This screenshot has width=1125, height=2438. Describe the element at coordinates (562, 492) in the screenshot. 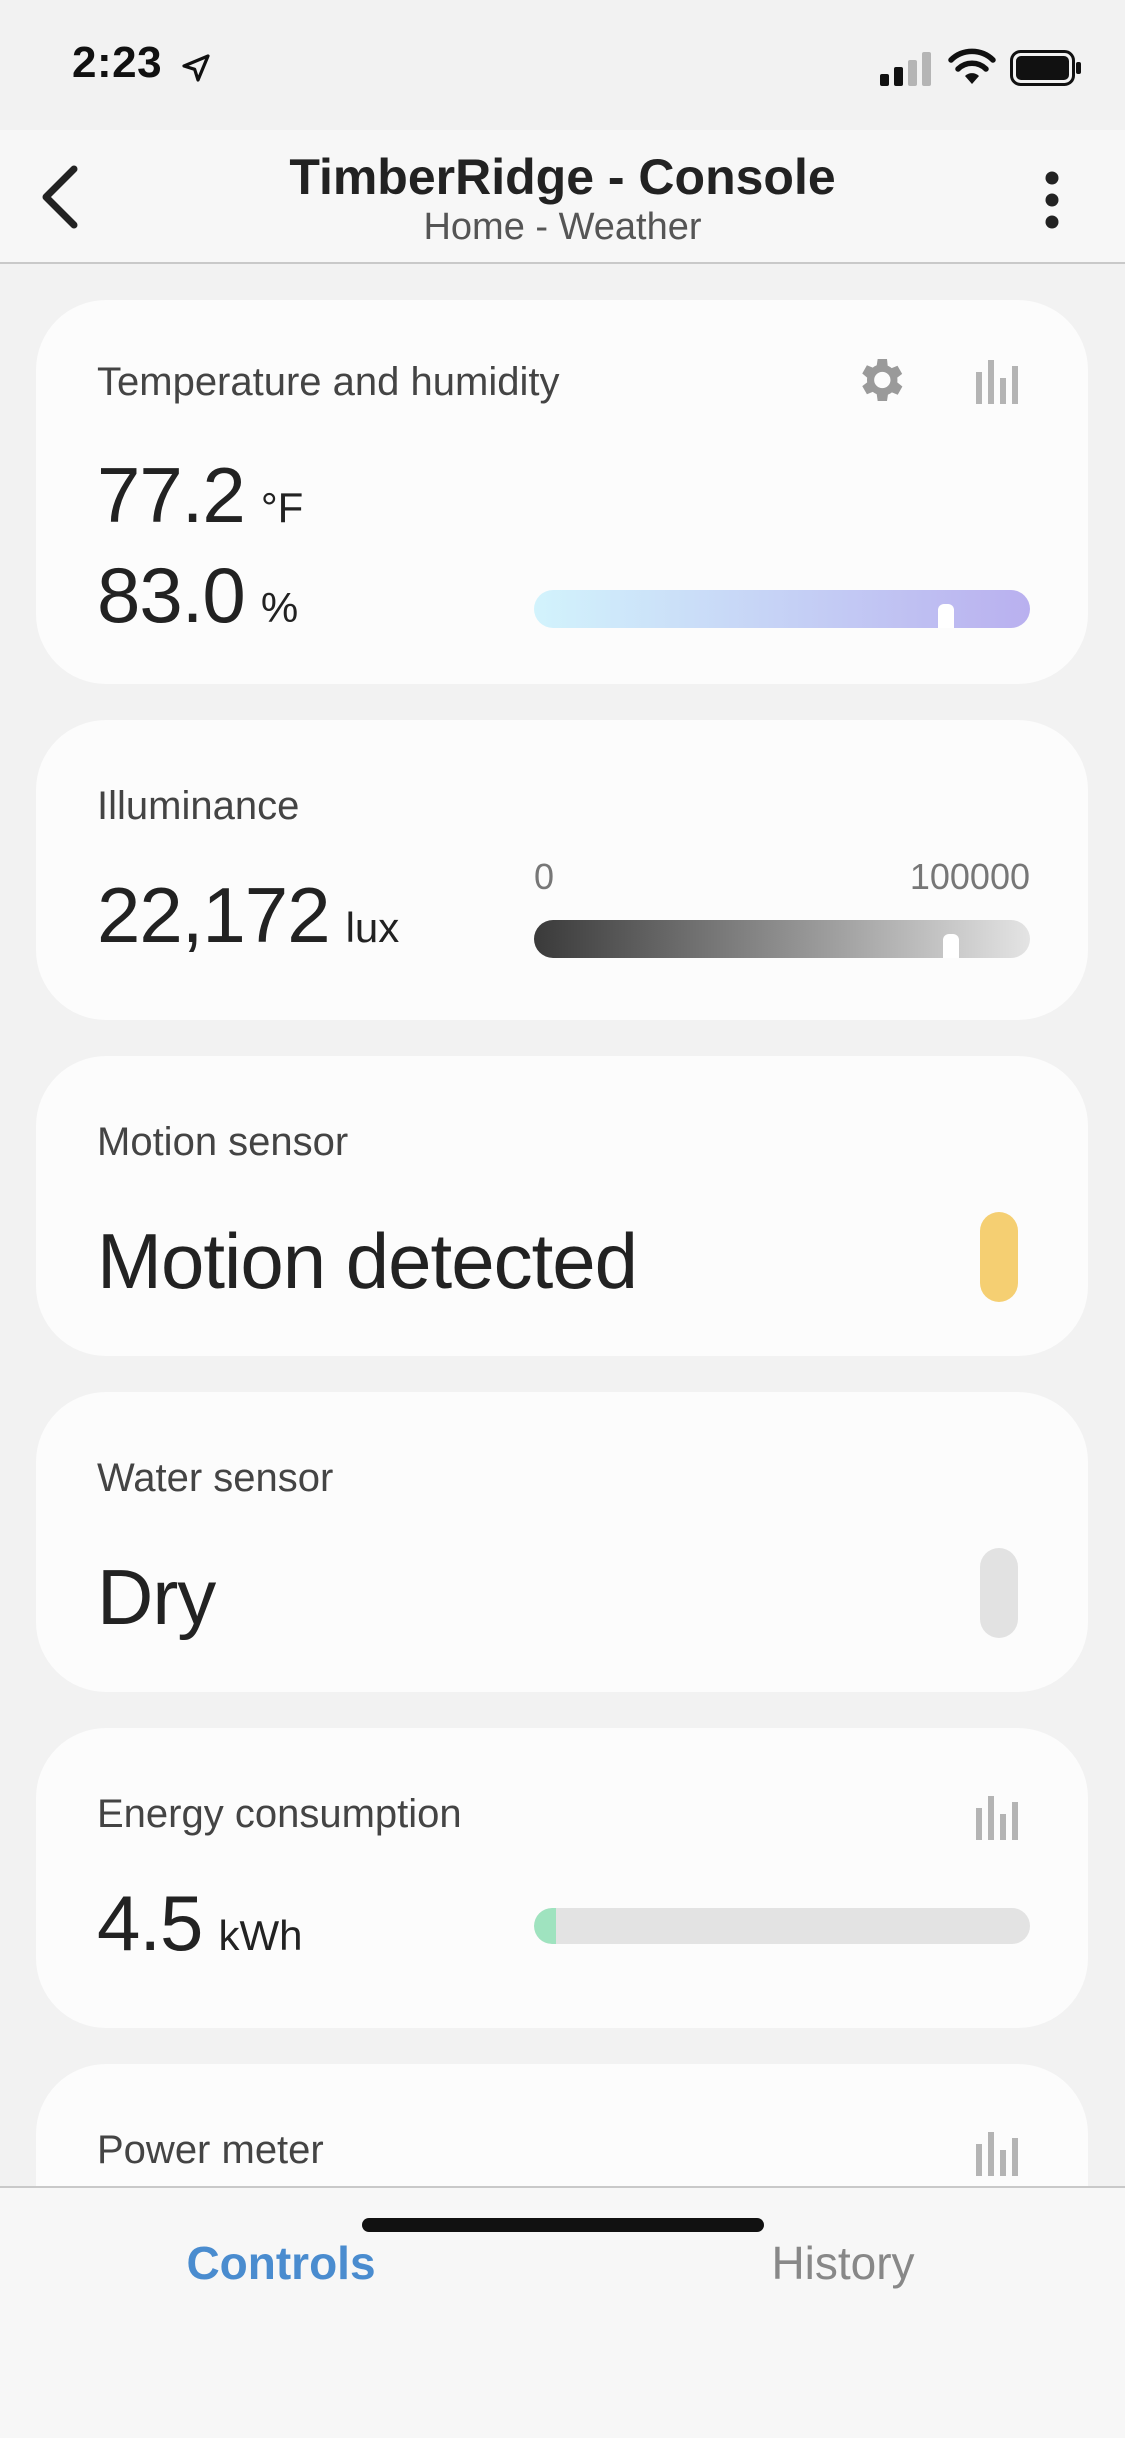

I see `temperature-humidity-card: Temperature and humidity 77.2 °F 83.0%` at that location.